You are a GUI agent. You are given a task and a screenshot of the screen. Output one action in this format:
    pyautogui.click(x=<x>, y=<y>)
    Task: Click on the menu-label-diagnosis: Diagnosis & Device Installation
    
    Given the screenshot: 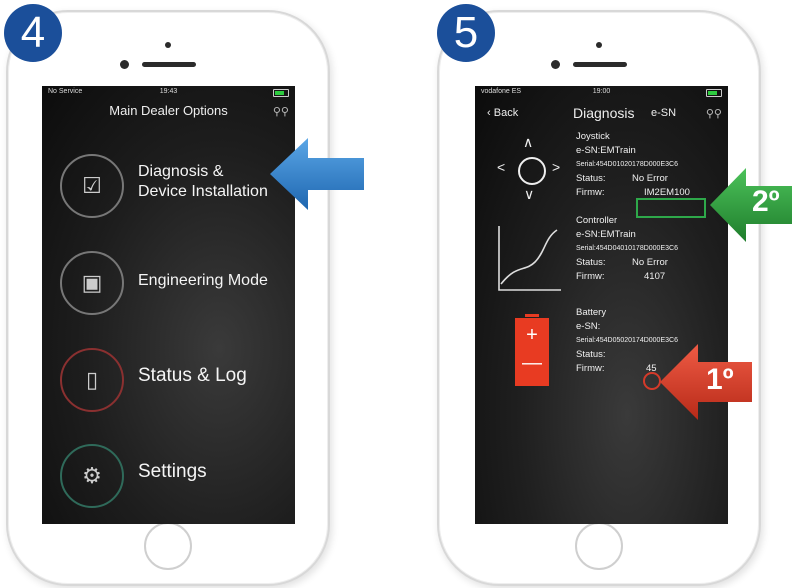 What is the action you would take?
    pyautogui.click(x=203, y=182)
    